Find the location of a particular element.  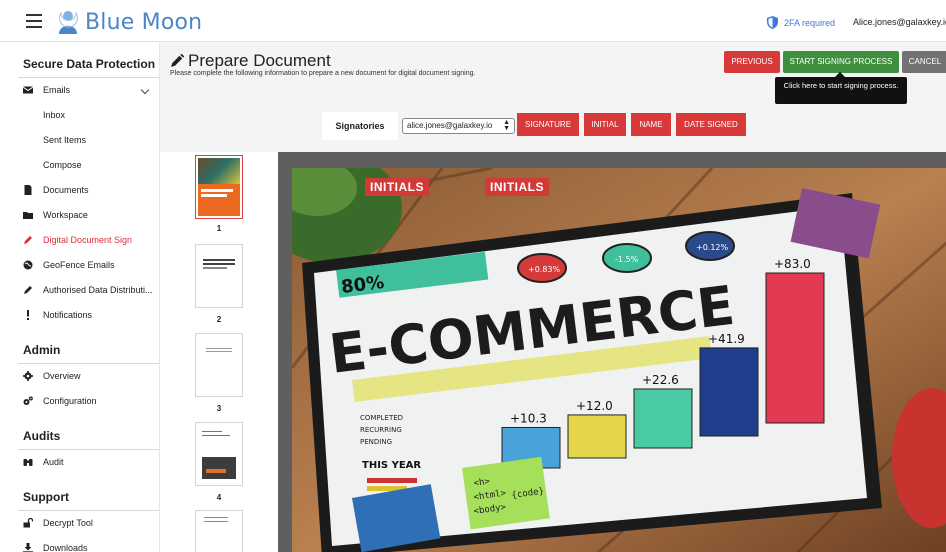

name-field-button: NAME is located at coordinates (651, 124).